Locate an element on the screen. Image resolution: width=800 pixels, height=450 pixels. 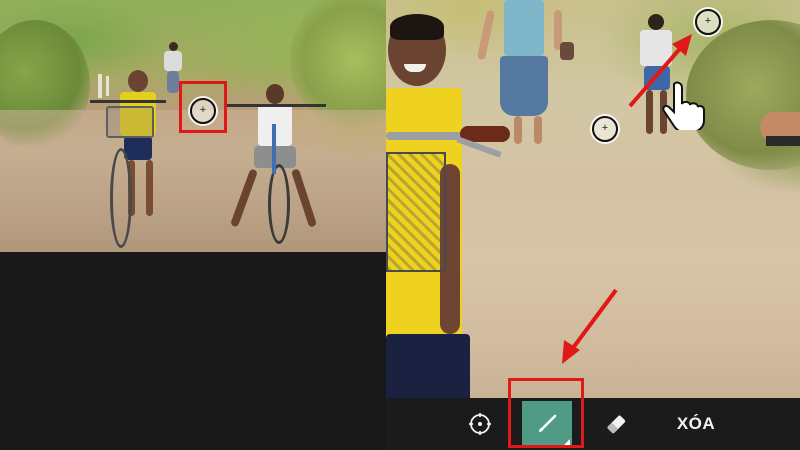
clear-button: XÓA is located at coordinates (696, 424).